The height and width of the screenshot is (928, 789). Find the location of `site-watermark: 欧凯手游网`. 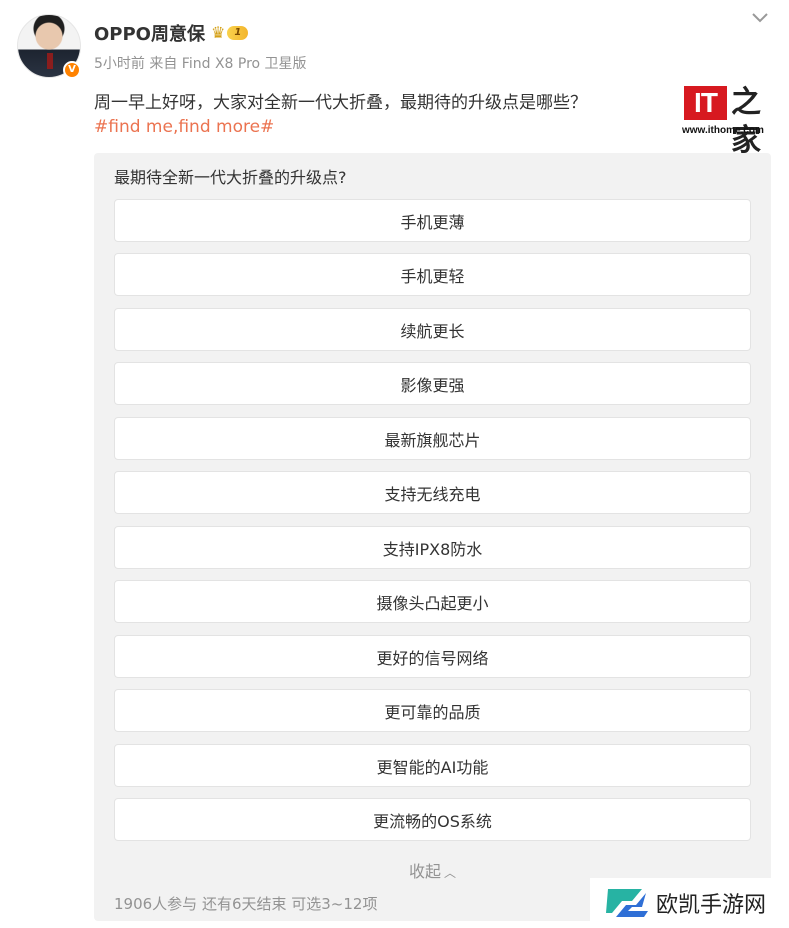

site-watermark: 欧凯手游网 is located at coordinates (689, 903).